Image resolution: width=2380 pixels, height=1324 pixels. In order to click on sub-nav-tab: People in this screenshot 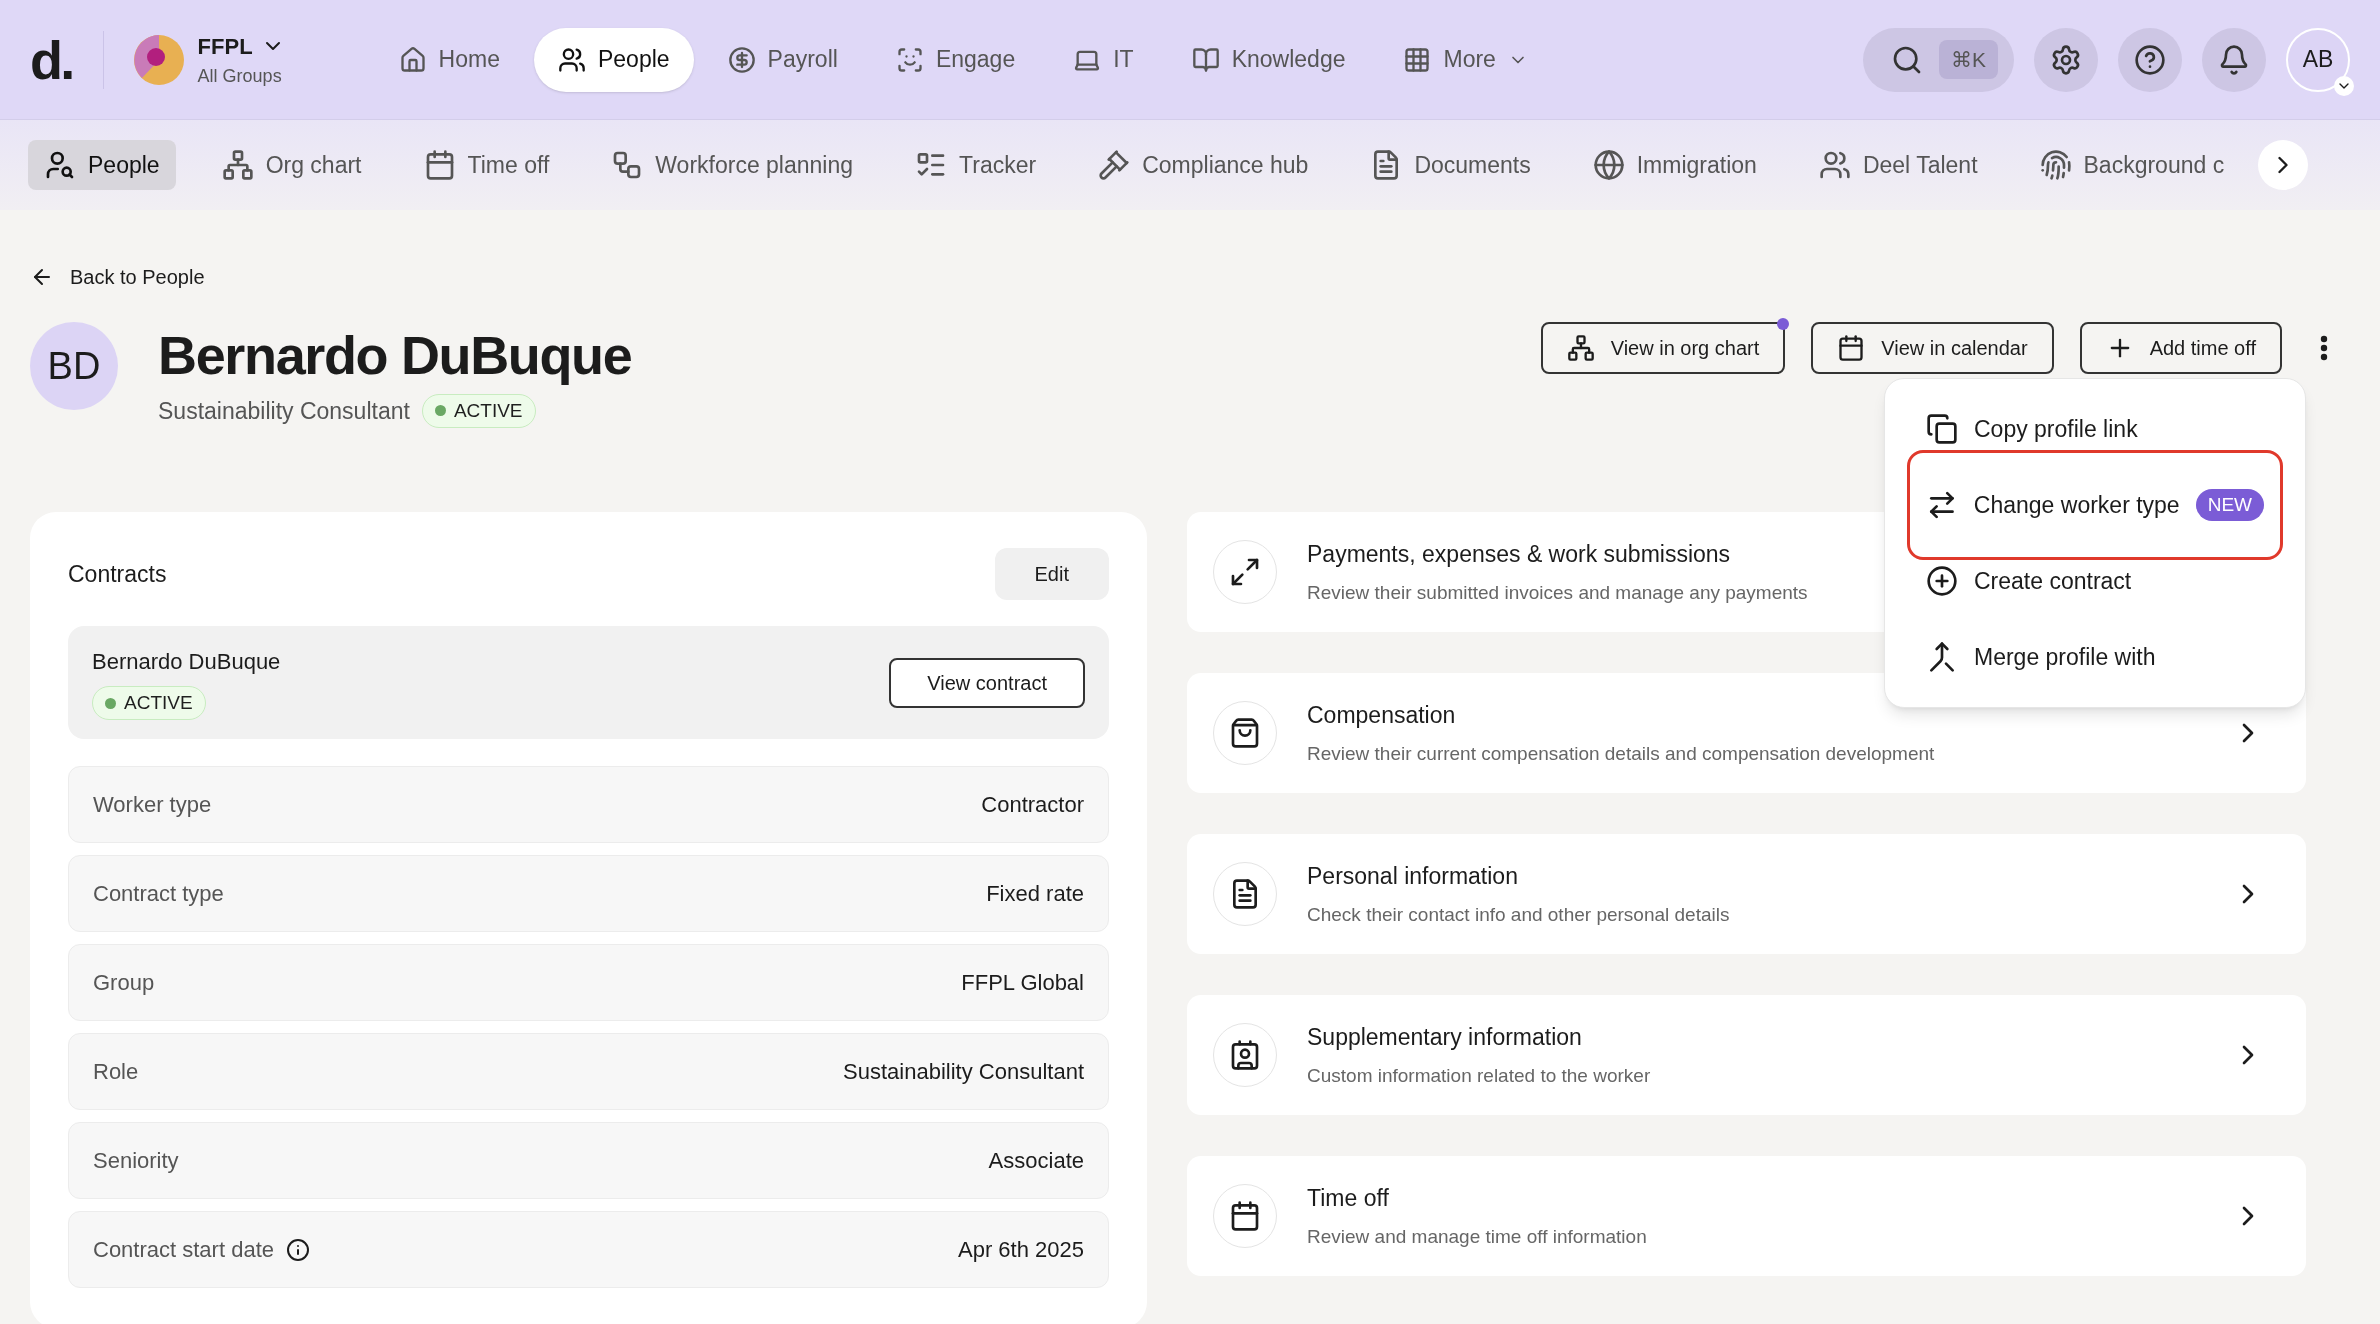, I will do `click(102, 165)`.